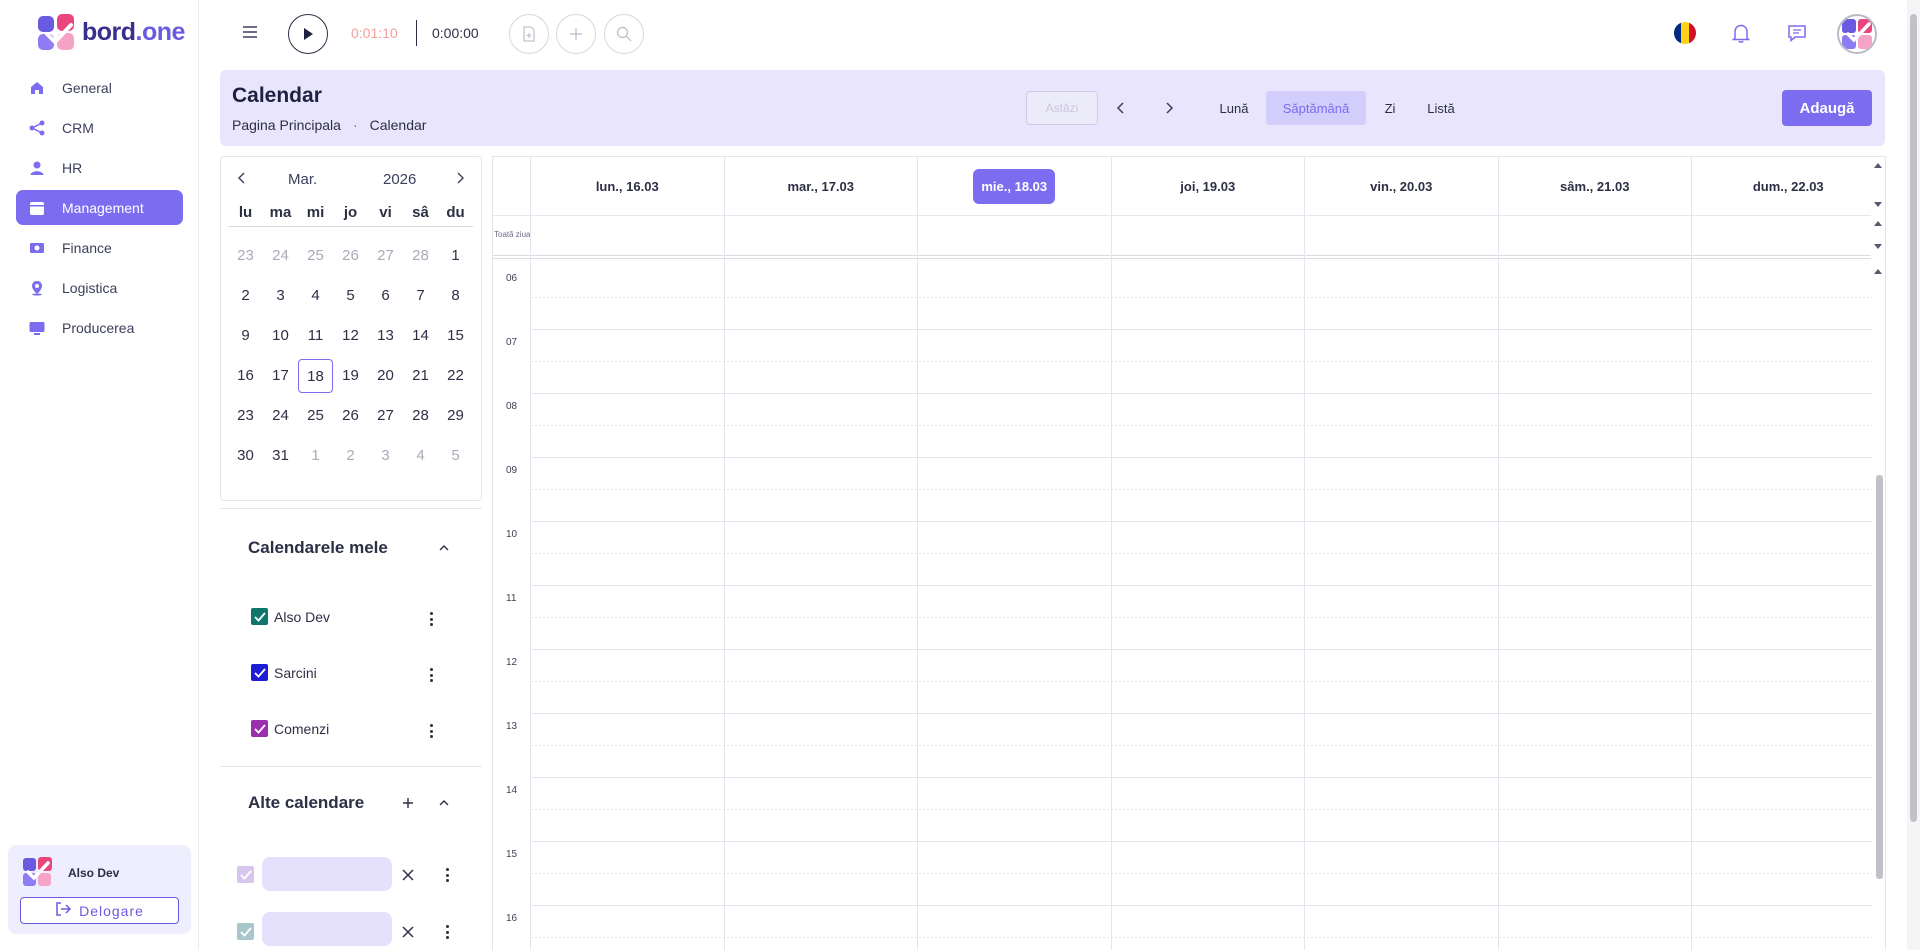  I want to click on brand-logo: bord.one, so click(111, 32).